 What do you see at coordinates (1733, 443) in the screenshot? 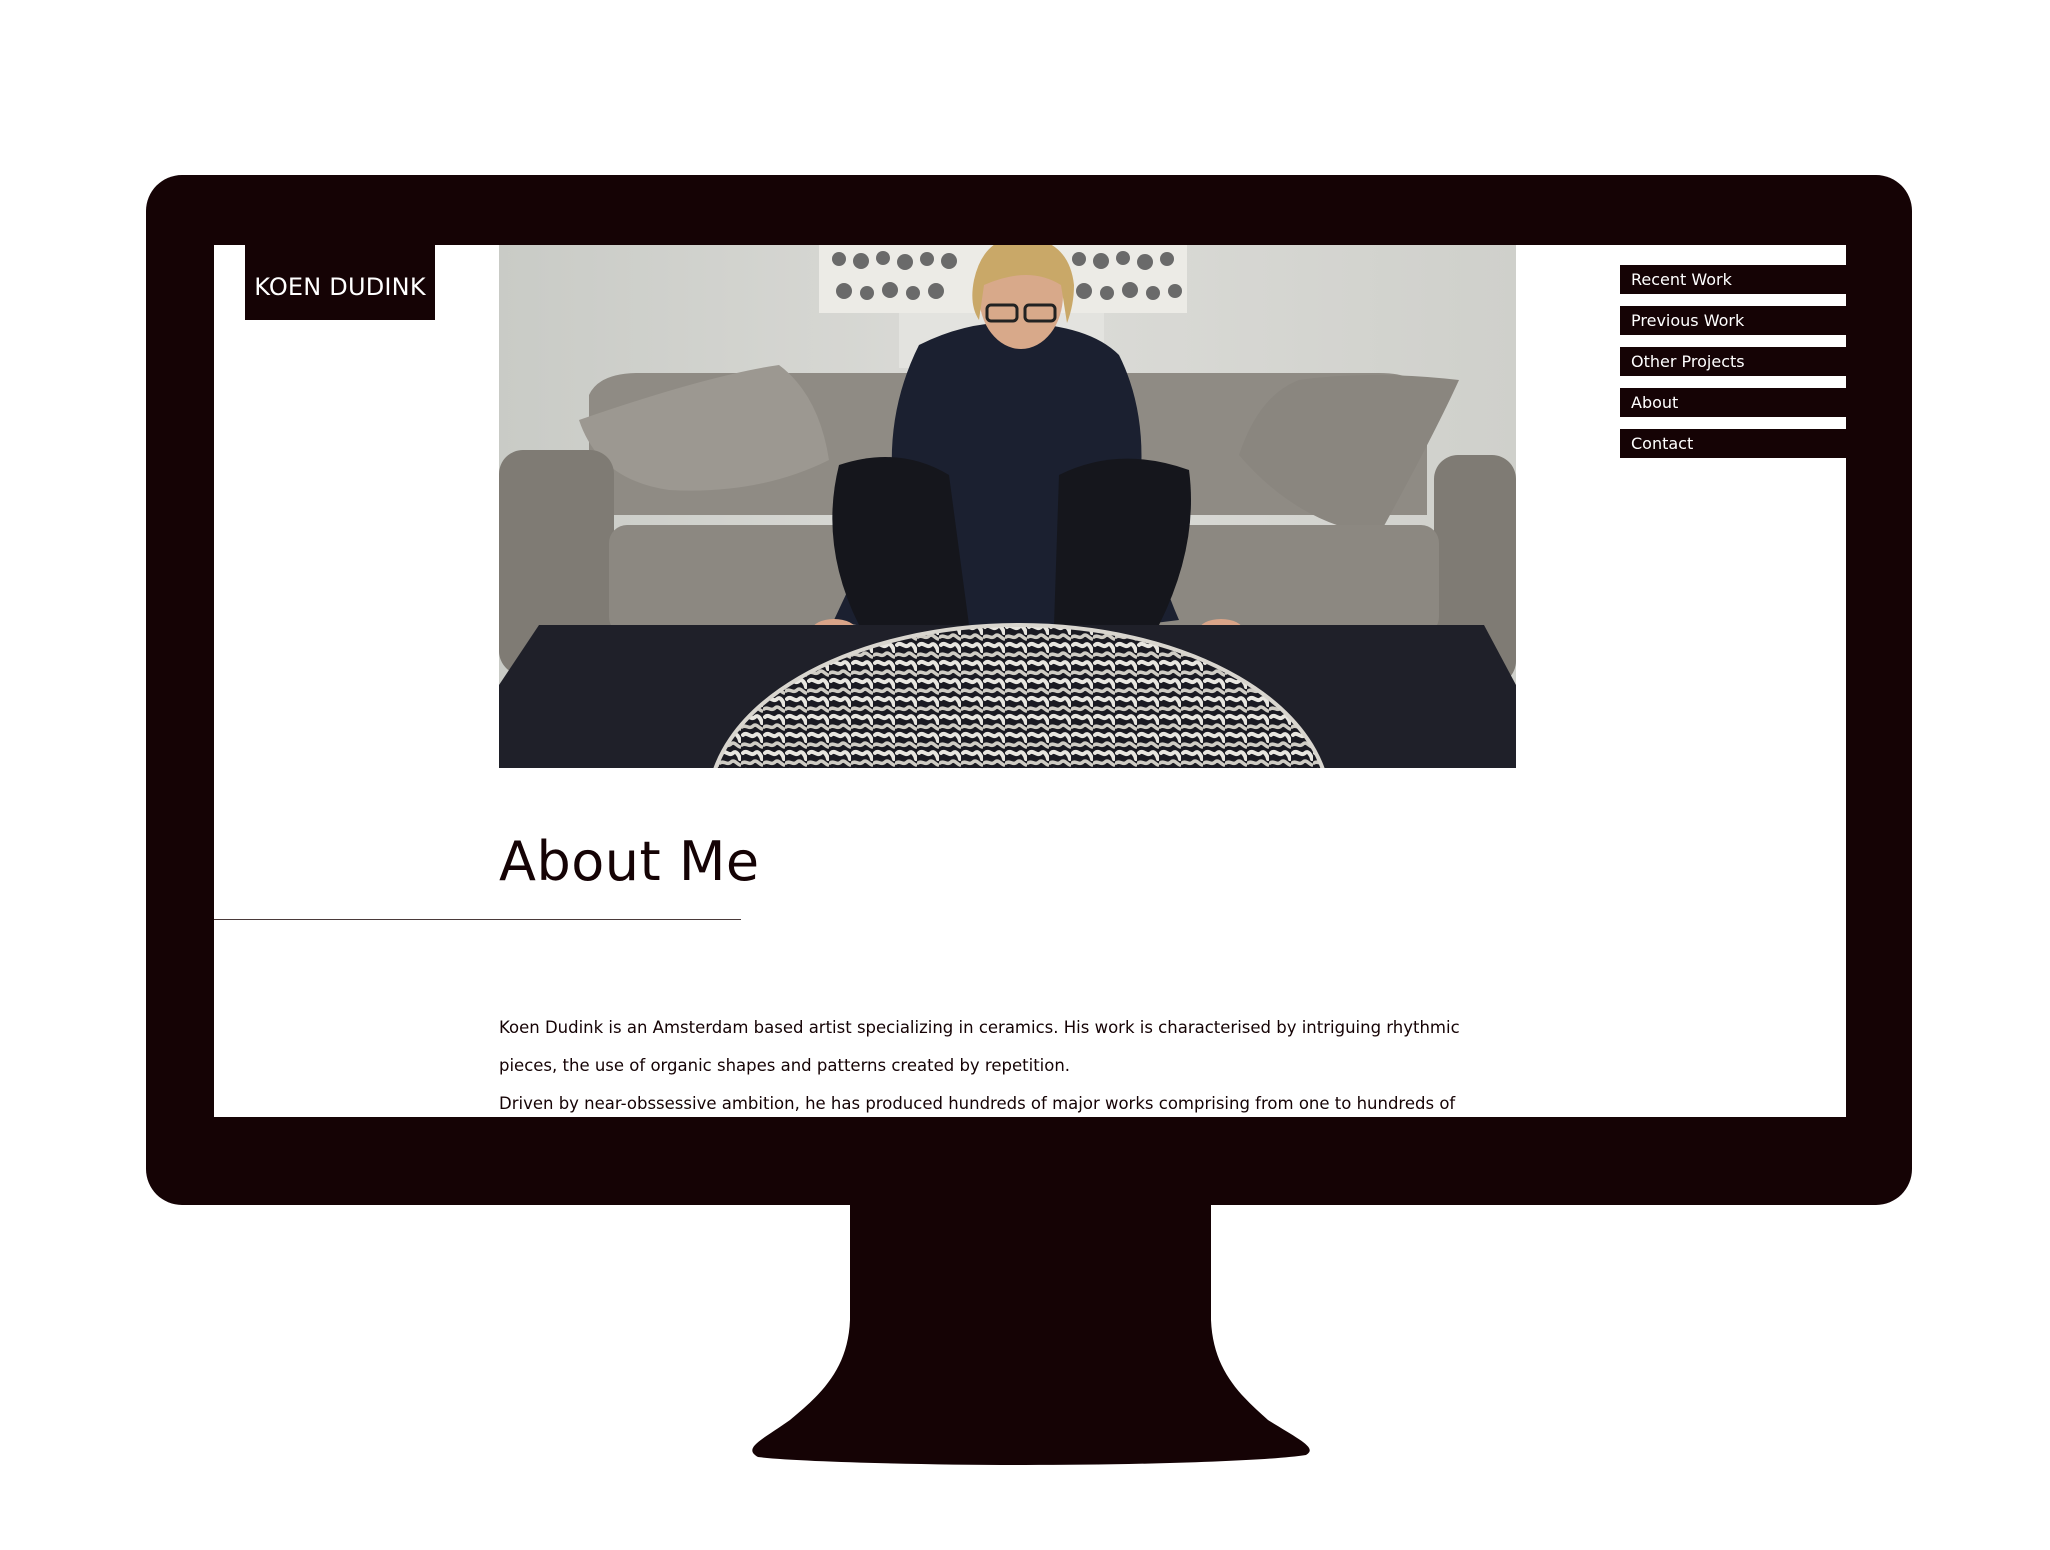
I see `nav-contact: Contact` at bounding box center [1733, 443].